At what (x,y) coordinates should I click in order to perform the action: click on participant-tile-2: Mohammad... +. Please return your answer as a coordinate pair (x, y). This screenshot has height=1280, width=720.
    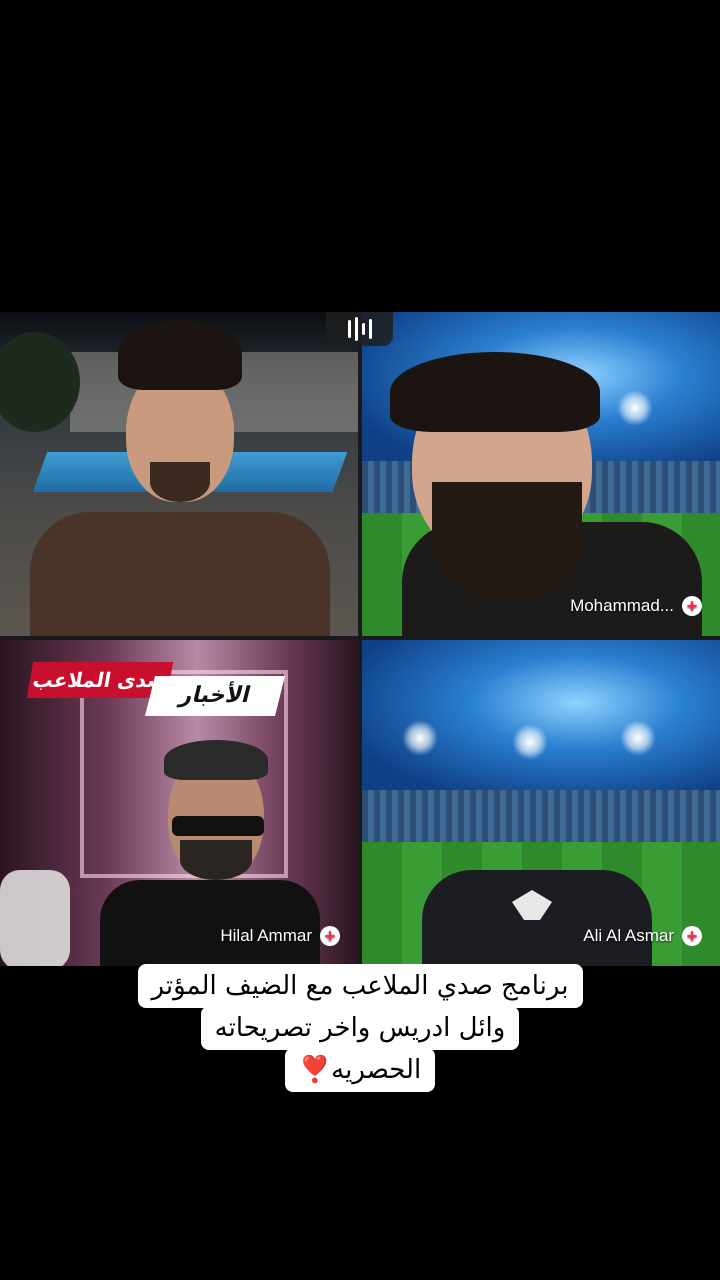
    Looking at the image, I should click on (541, 474).